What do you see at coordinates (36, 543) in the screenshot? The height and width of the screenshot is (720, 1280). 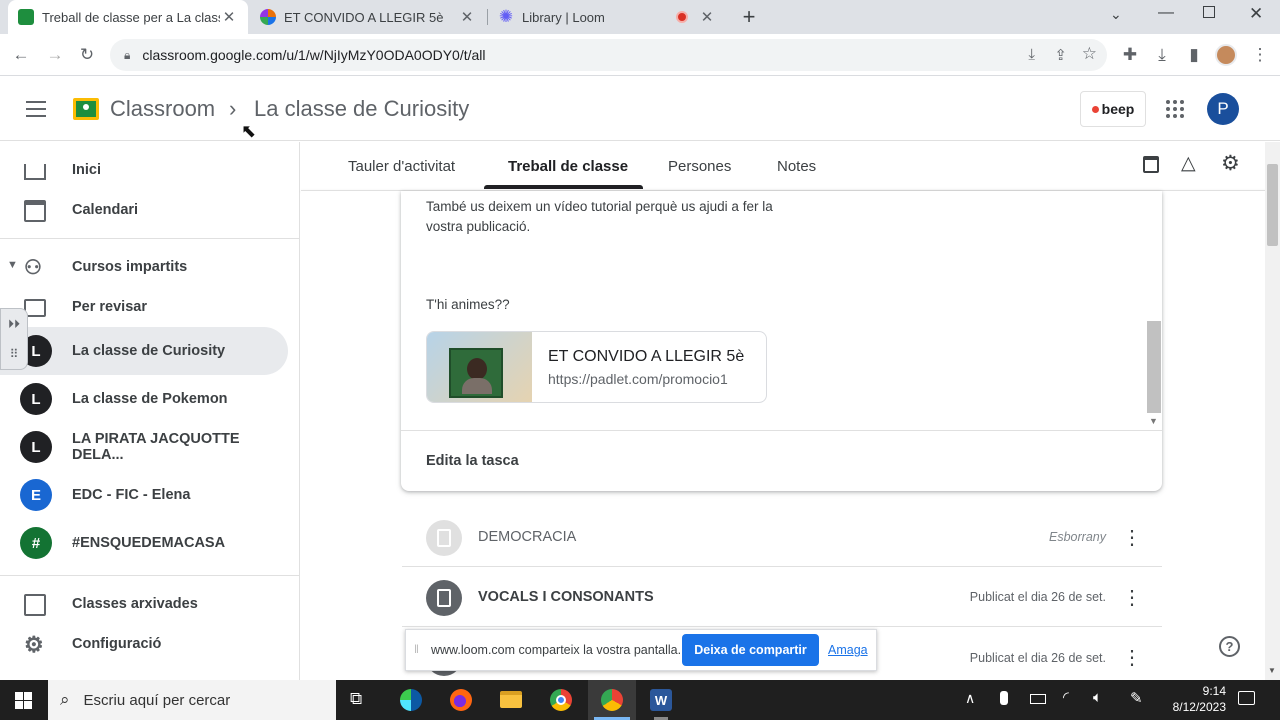 I see `course-avatar: #` at bounding box center [36, 543].